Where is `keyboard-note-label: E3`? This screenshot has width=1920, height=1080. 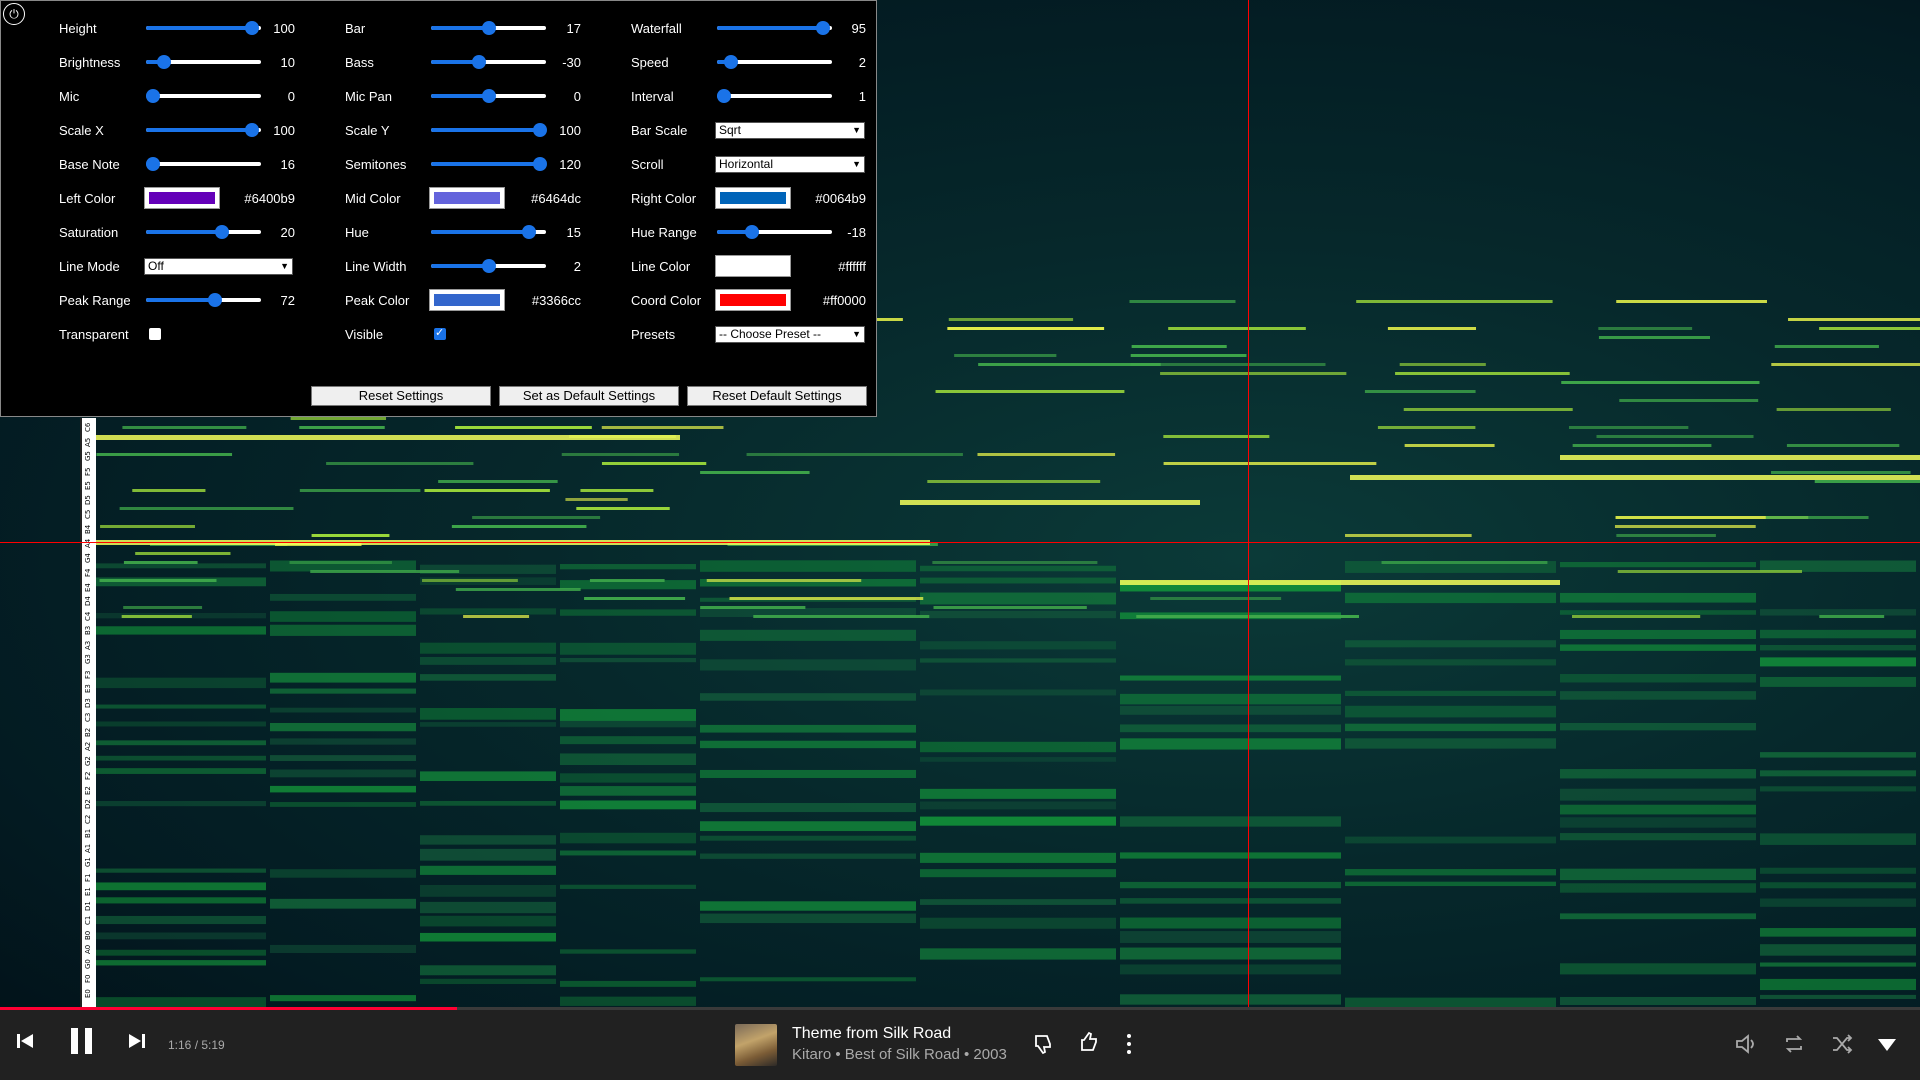 keyboard-note-label: E3 is located at coordinates (88, 688).